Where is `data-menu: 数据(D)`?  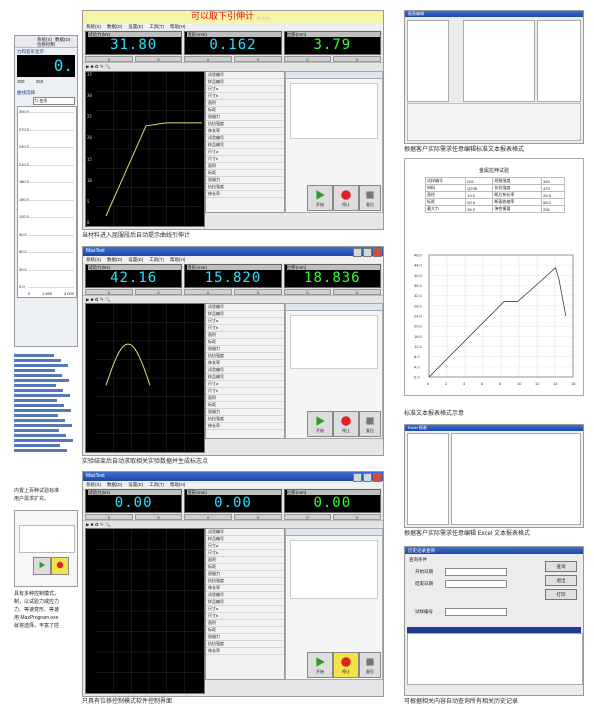 data-menu: 数据(D) is located at coordinates (62, 40).